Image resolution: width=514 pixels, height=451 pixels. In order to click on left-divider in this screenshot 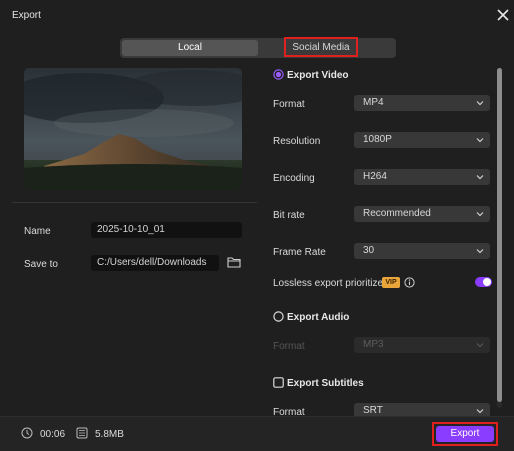, I will do `click(134, 202)`.